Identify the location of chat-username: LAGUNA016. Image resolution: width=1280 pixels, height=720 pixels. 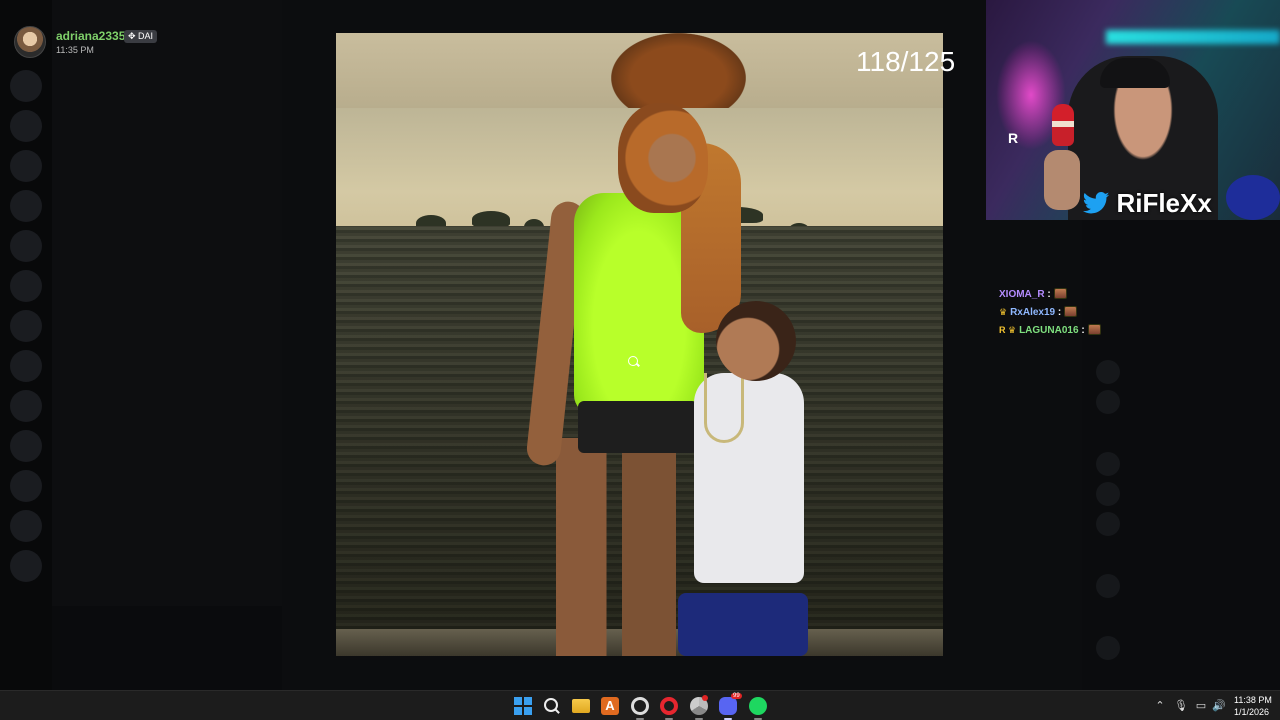
(1049, 330).